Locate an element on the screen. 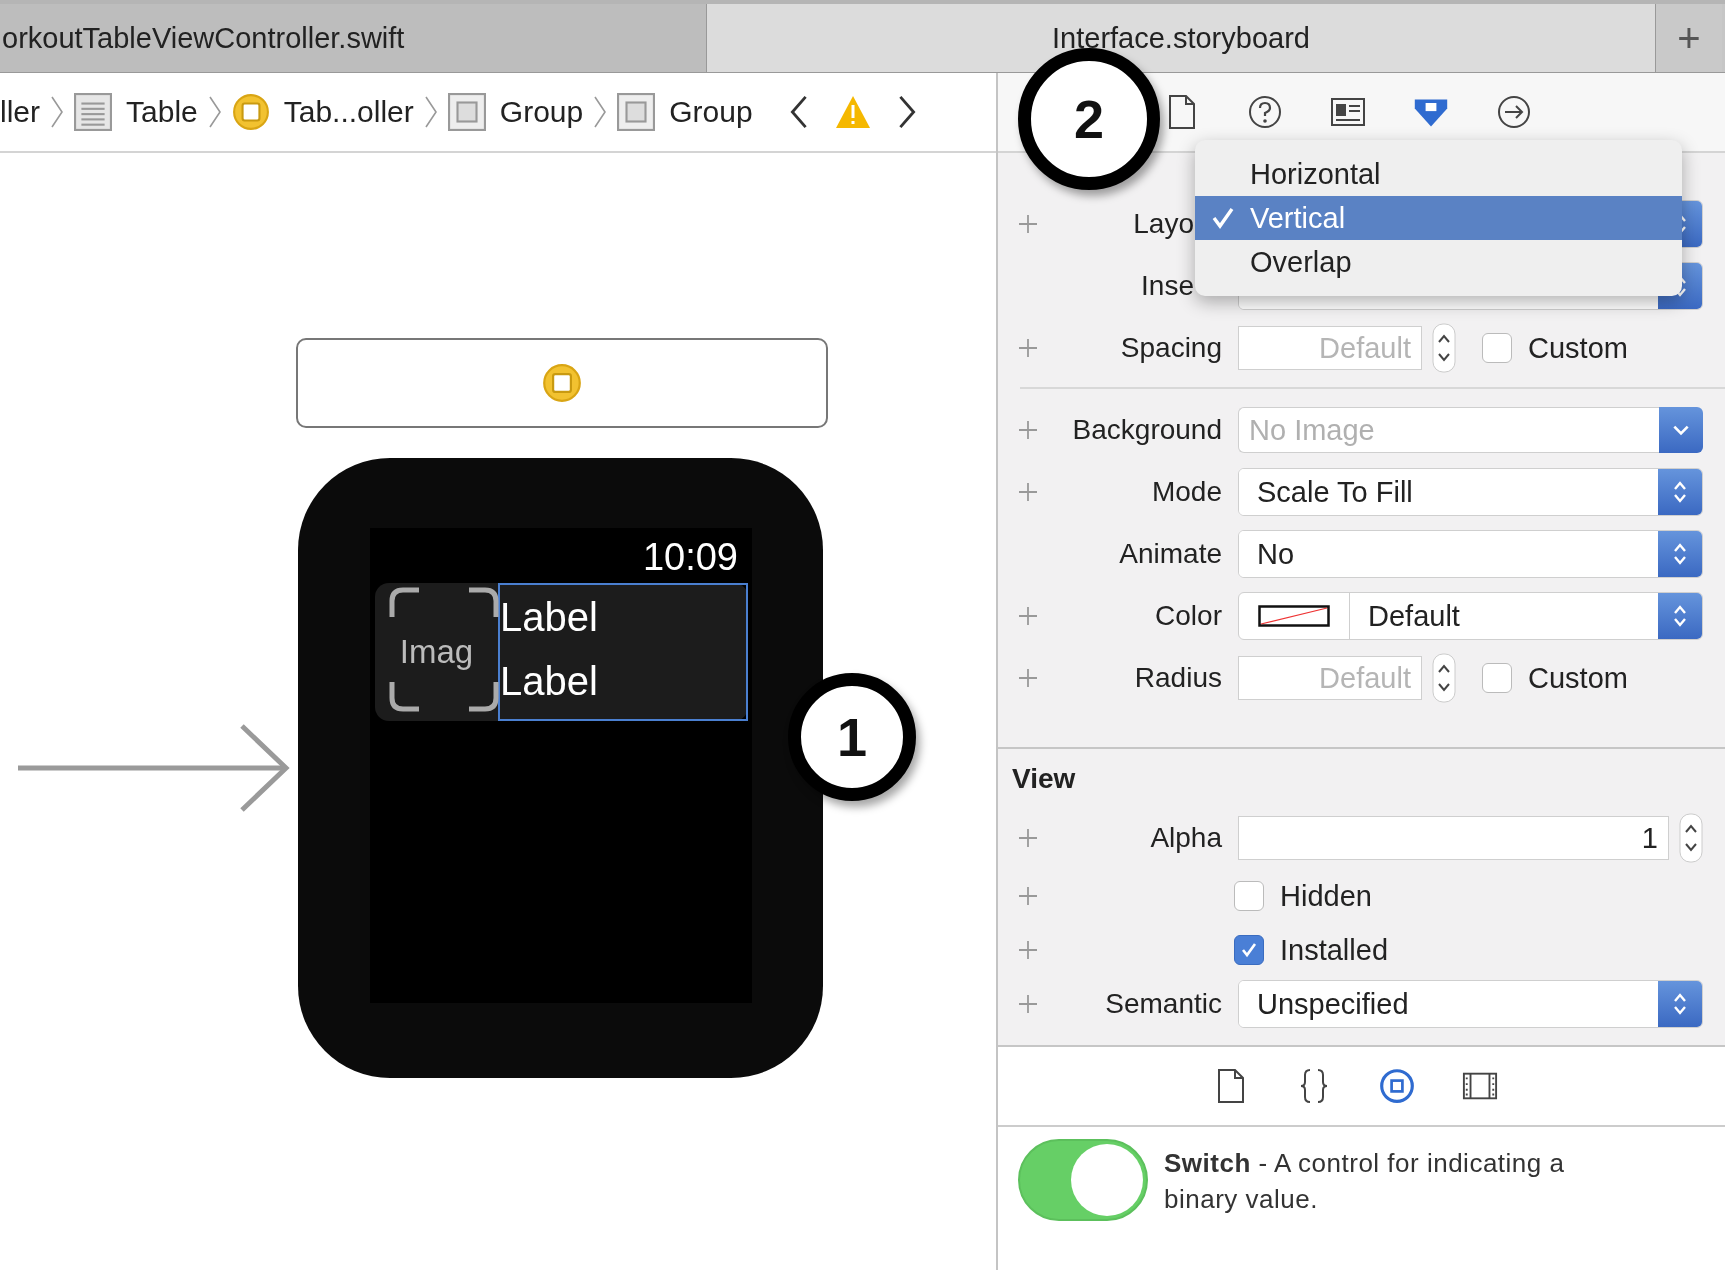  field-label: Background is located at coordinates (1147, 430).